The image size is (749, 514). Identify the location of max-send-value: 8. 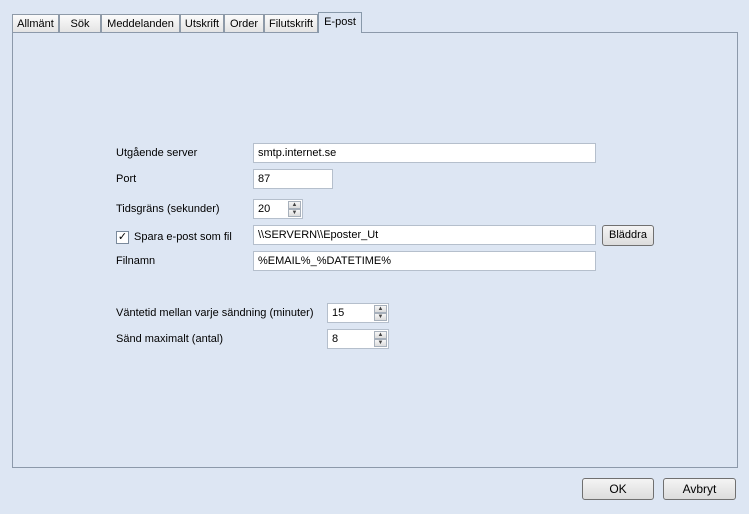
(335, 339).